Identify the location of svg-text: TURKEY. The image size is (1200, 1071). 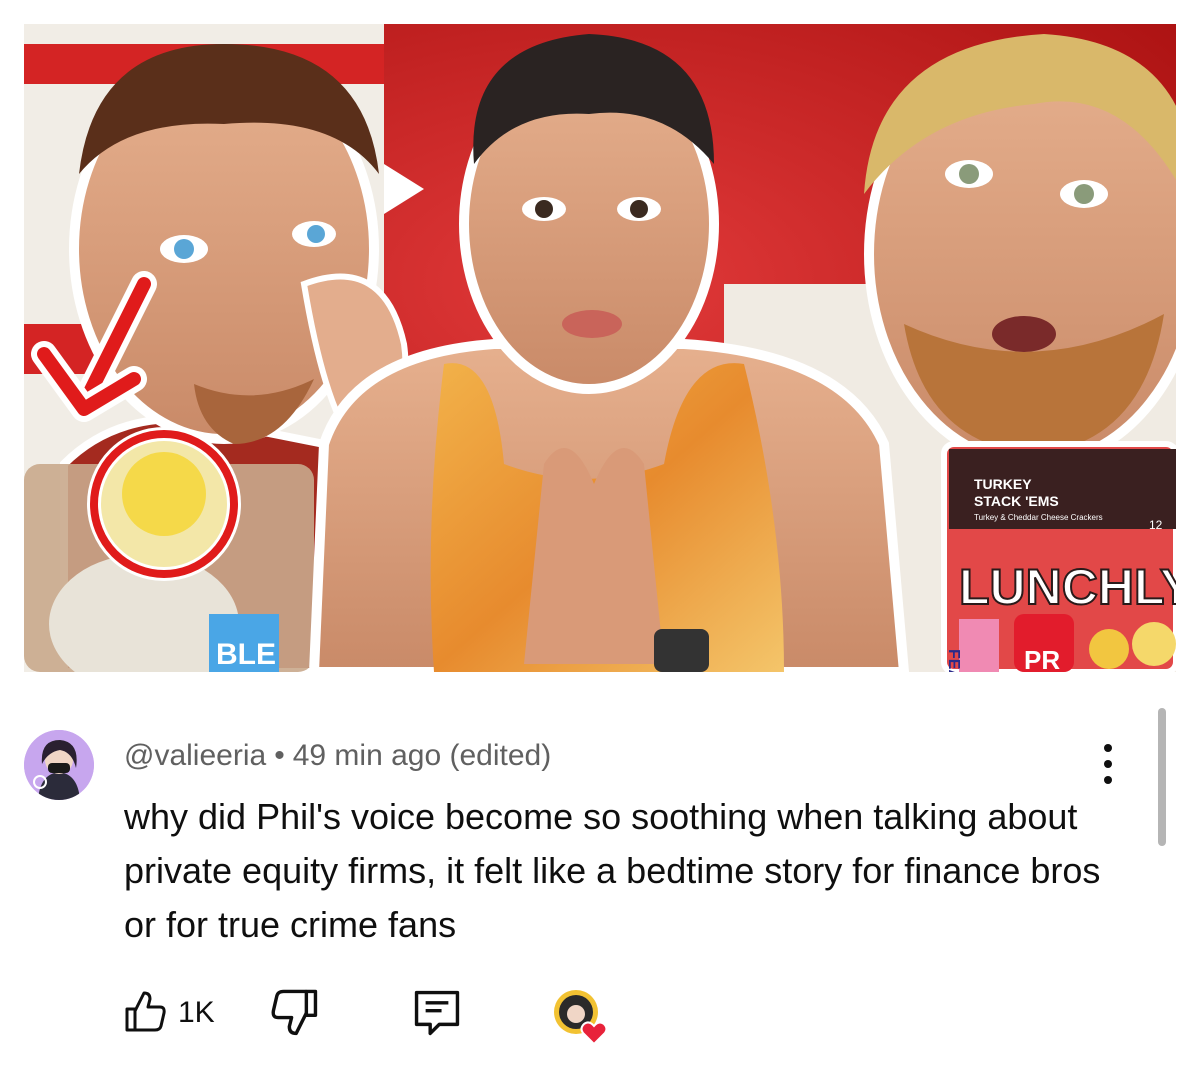
(1003, 484).